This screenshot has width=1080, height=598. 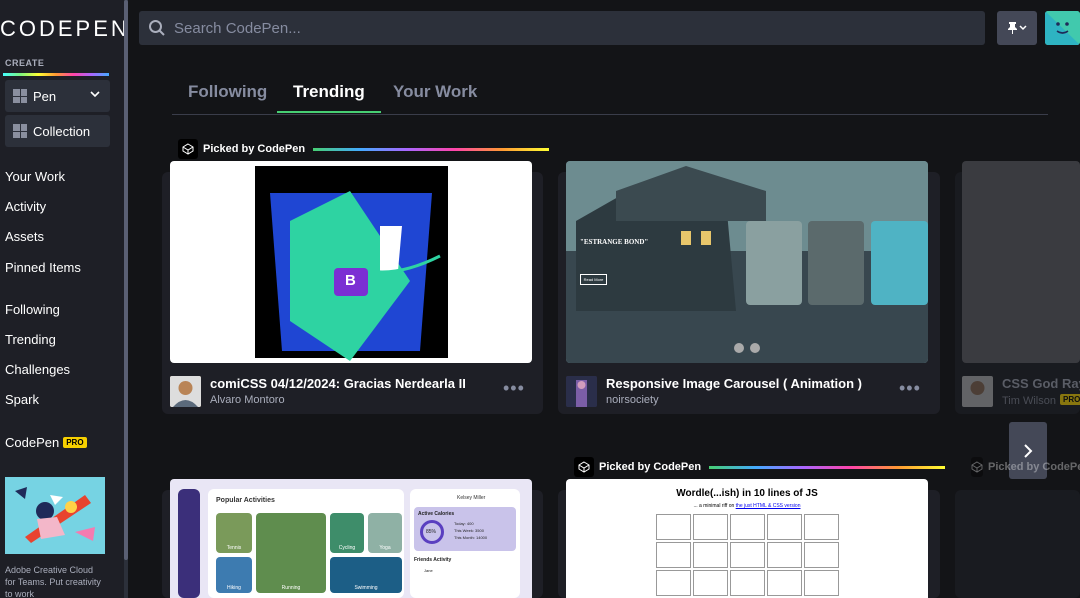 I want to click on activity-tile-swimming: Swimming, so click(x=366, y=575).